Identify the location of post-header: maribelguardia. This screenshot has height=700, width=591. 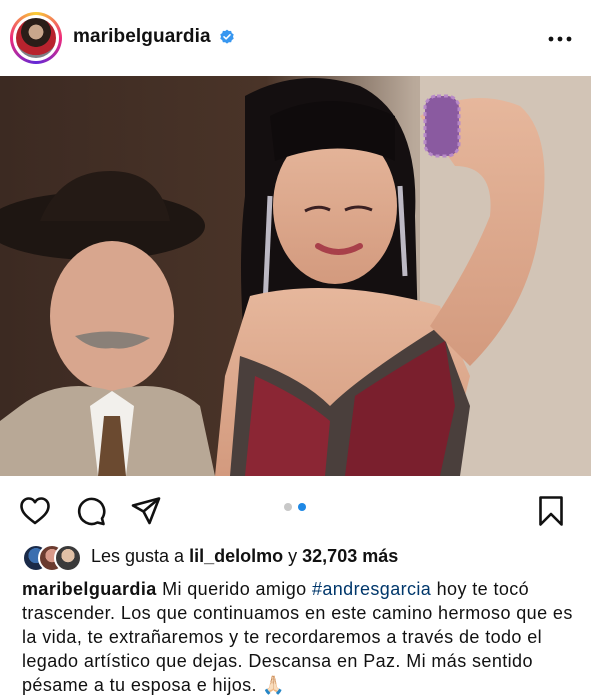
(295, 38).